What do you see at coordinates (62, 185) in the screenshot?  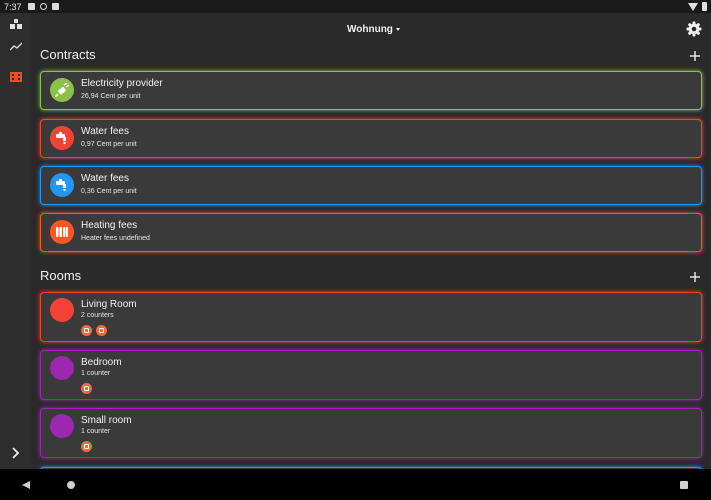 I see `cold-water-tap-icon` at bounding box center [62, 185].